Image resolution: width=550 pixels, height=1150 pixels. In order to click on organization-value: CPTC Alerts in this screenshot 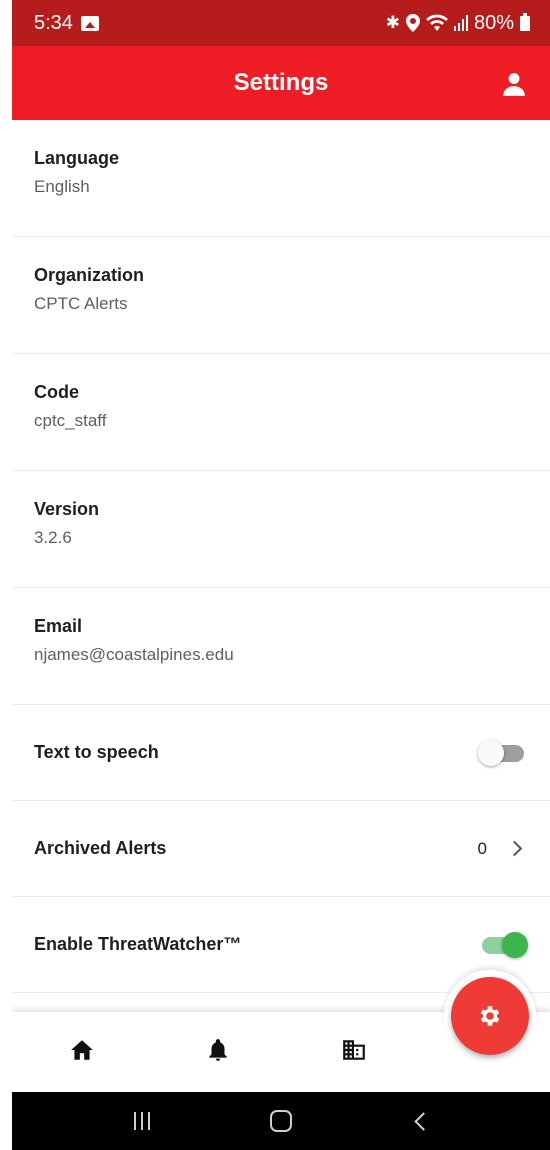, I will do `click(81, 303)`.